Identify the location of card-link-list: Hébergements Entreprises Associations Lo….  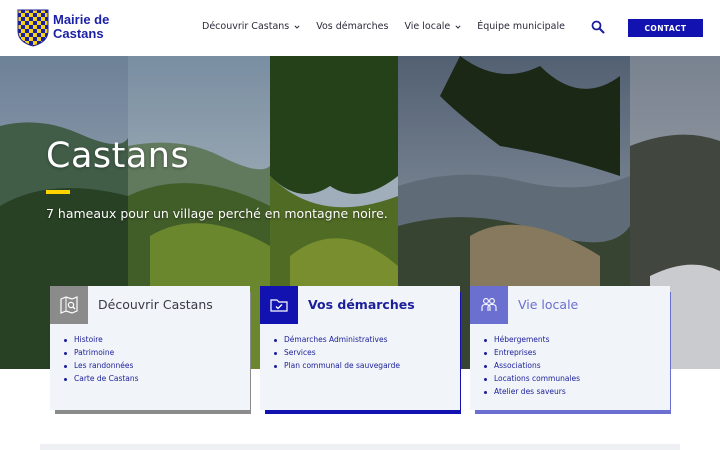
(531, 368).